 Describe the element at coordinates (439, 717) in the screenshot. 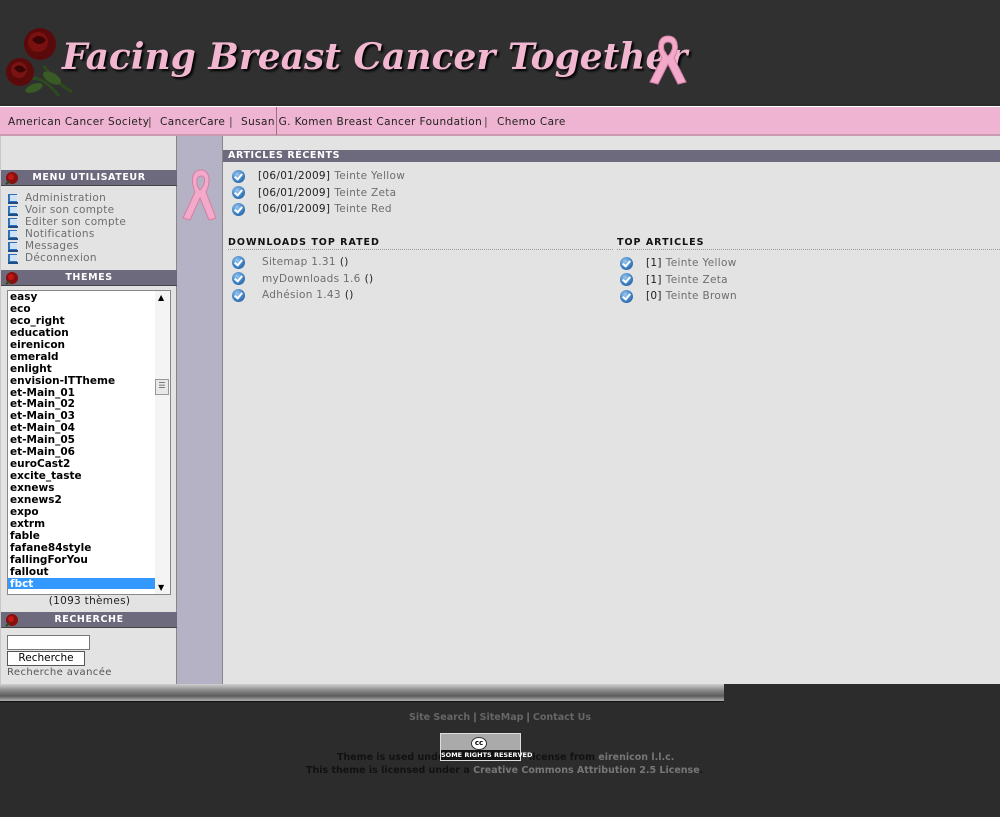

I see `footer-link-site-search: Site Search` at that location.